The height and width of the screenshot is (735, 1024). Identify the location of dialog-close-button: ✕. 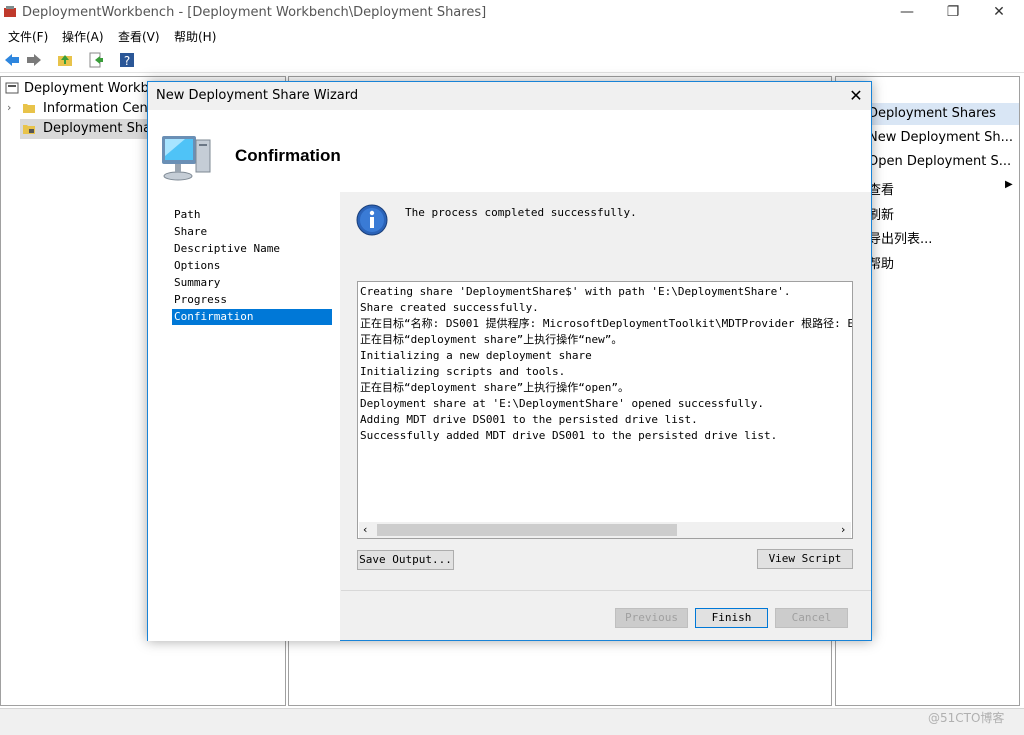
(856, 96).